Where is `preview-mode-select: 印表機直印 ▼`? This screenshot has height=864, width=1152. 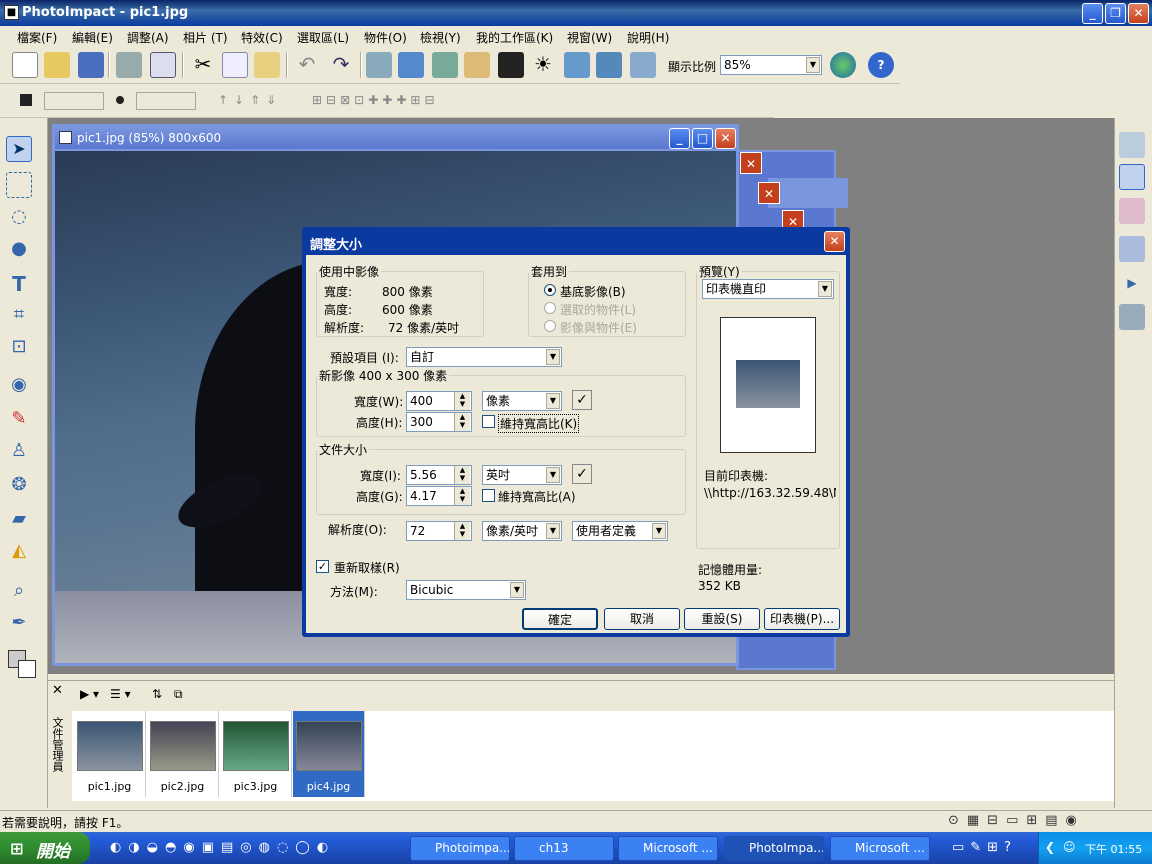 preview-mode-select: 印表機直印 ▼ is located at coordinates (768, 289).